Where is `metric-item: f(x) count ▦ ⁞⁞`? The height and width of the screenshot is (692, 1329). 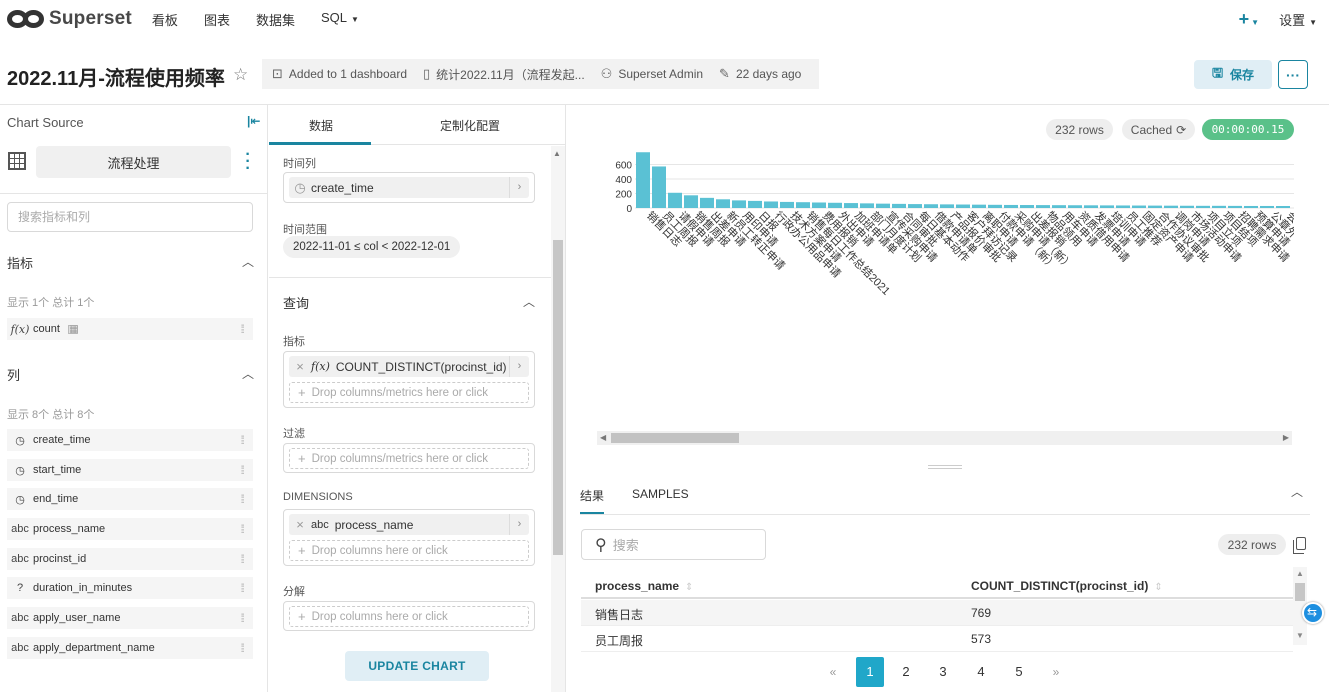 metric-item: f(x) count ▦ ⁞⁞ is located at coordinates (130, 329).